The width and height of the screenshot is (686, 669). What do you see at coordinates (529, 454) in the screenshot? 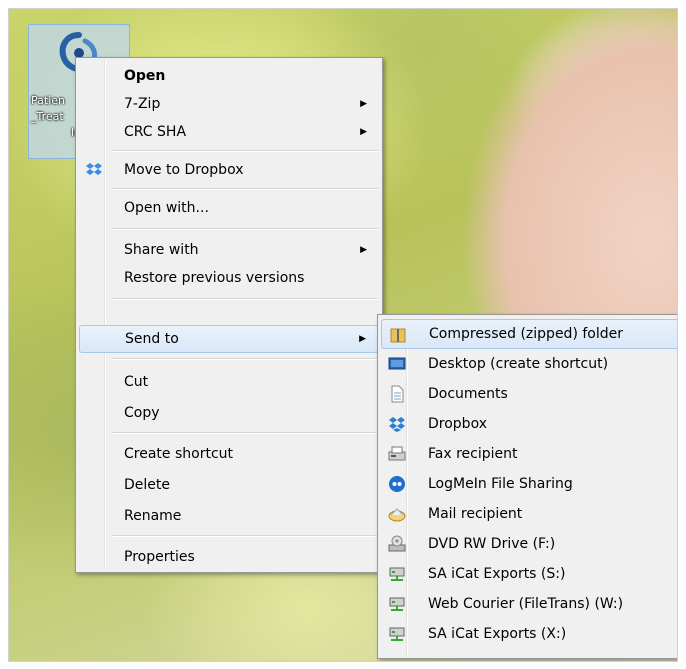
I see `send-to-item-fax: Fax recipient` at bounding box center [529, 454].